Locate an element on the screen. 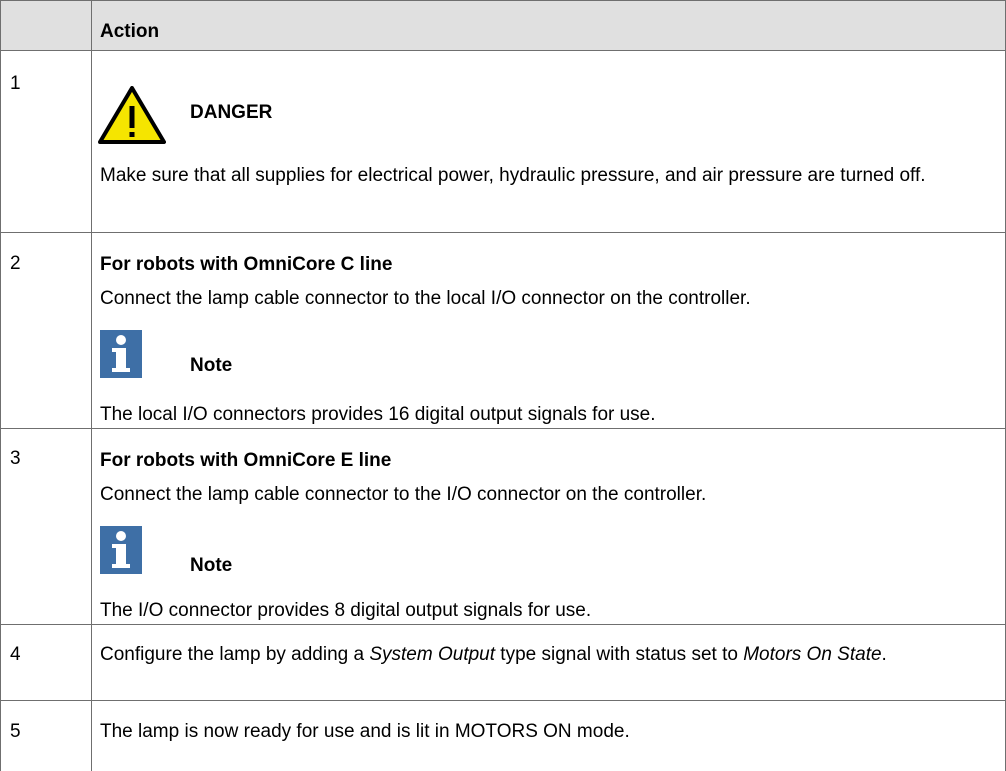 The height and width of the screenshot is (771, 1006). step-number: 3 is located at coordinates (15, 458).